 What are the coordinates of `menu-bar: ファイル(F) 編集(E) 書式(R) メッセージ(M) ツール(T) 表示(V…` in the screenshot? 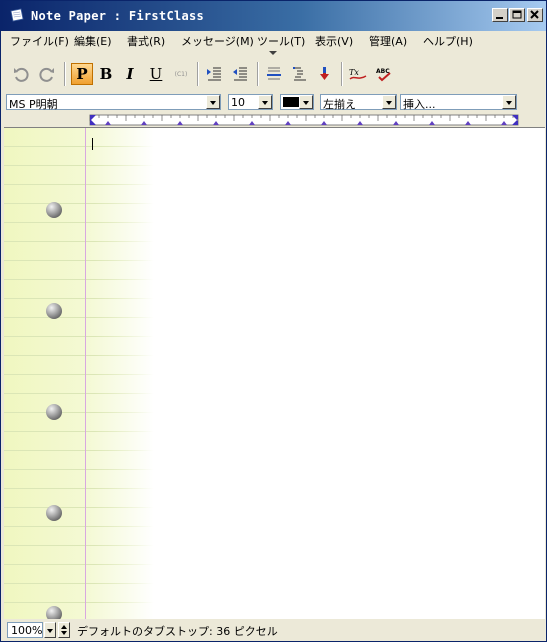 It's located at (273, 40).